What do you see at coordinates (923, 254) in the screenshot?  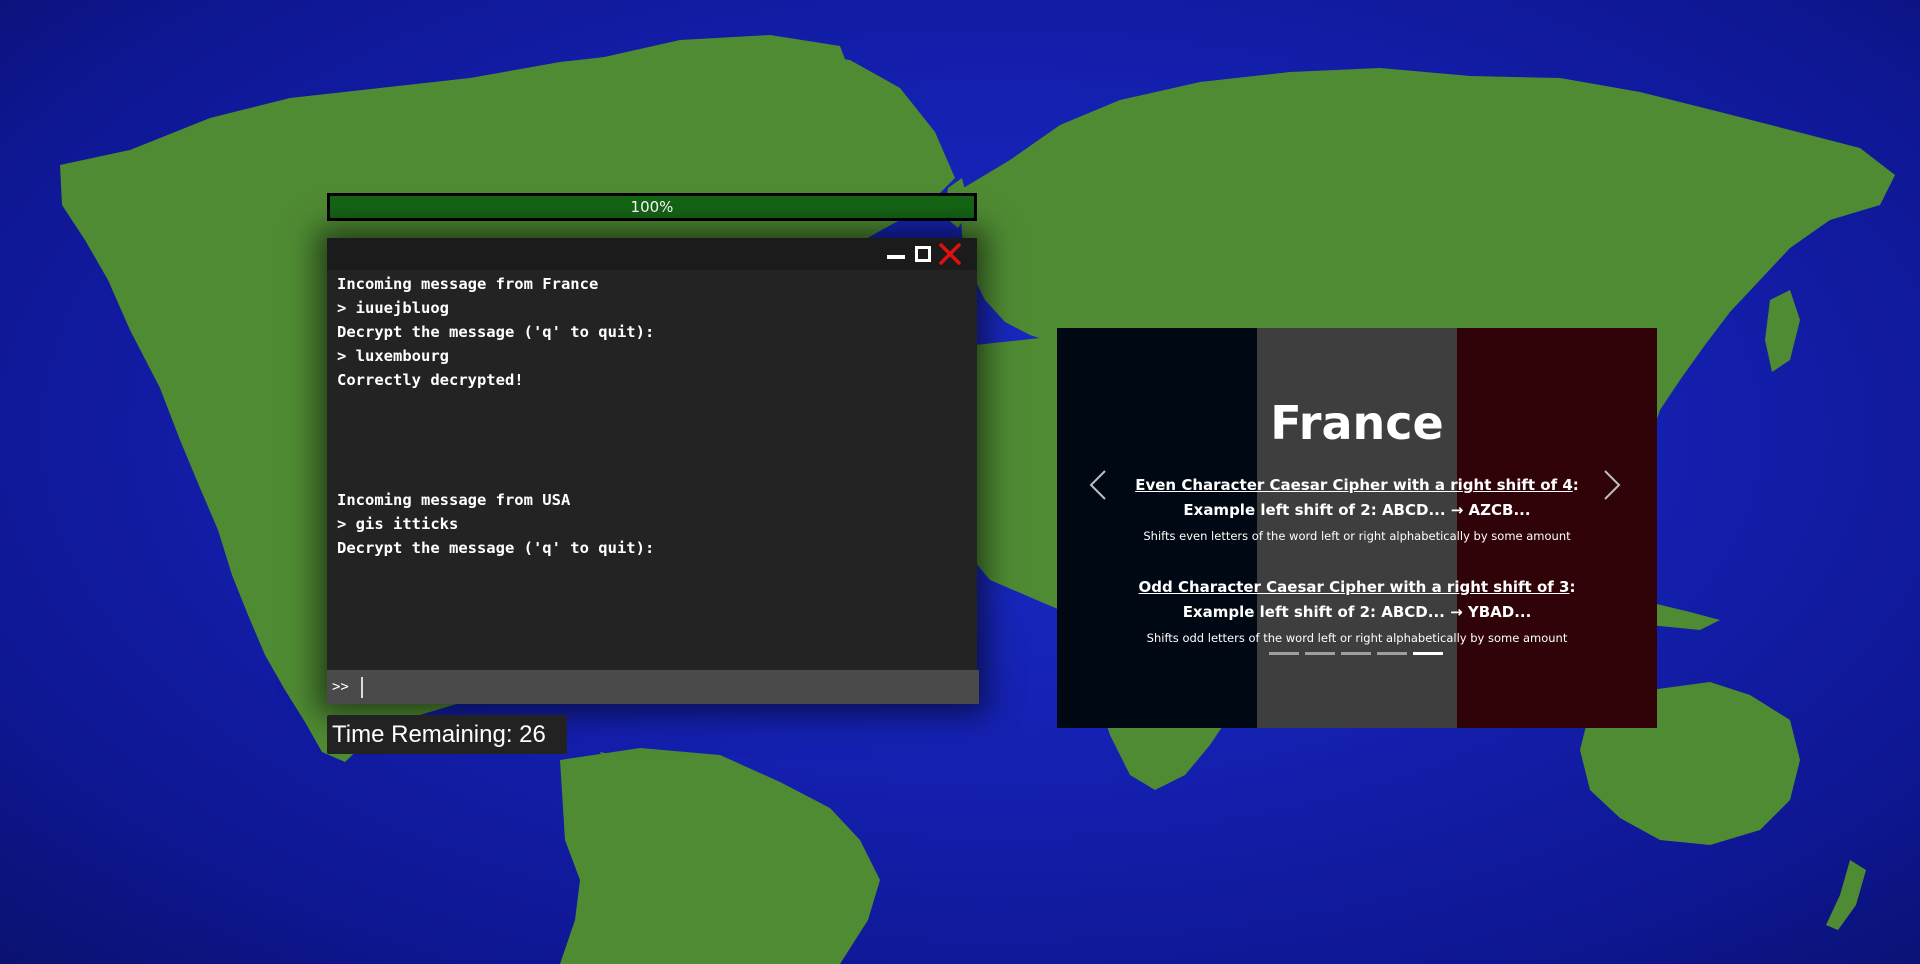 I see `maximize-icon` at bounding box center [923, 254].